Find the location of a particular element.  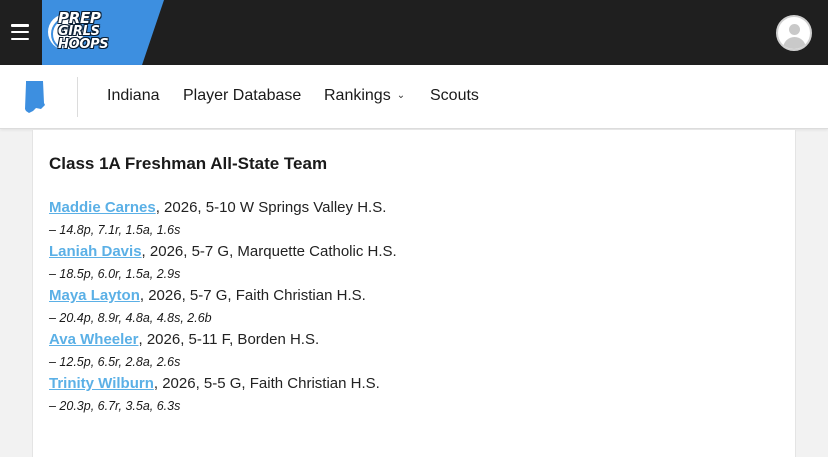

nav-item-rankings: Rankings ⌄ is located at coordinates (364, 96).